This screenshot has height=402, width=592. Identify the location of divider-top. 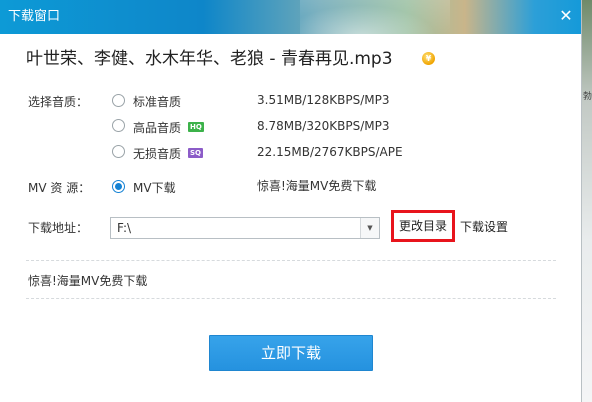
(291, 260).